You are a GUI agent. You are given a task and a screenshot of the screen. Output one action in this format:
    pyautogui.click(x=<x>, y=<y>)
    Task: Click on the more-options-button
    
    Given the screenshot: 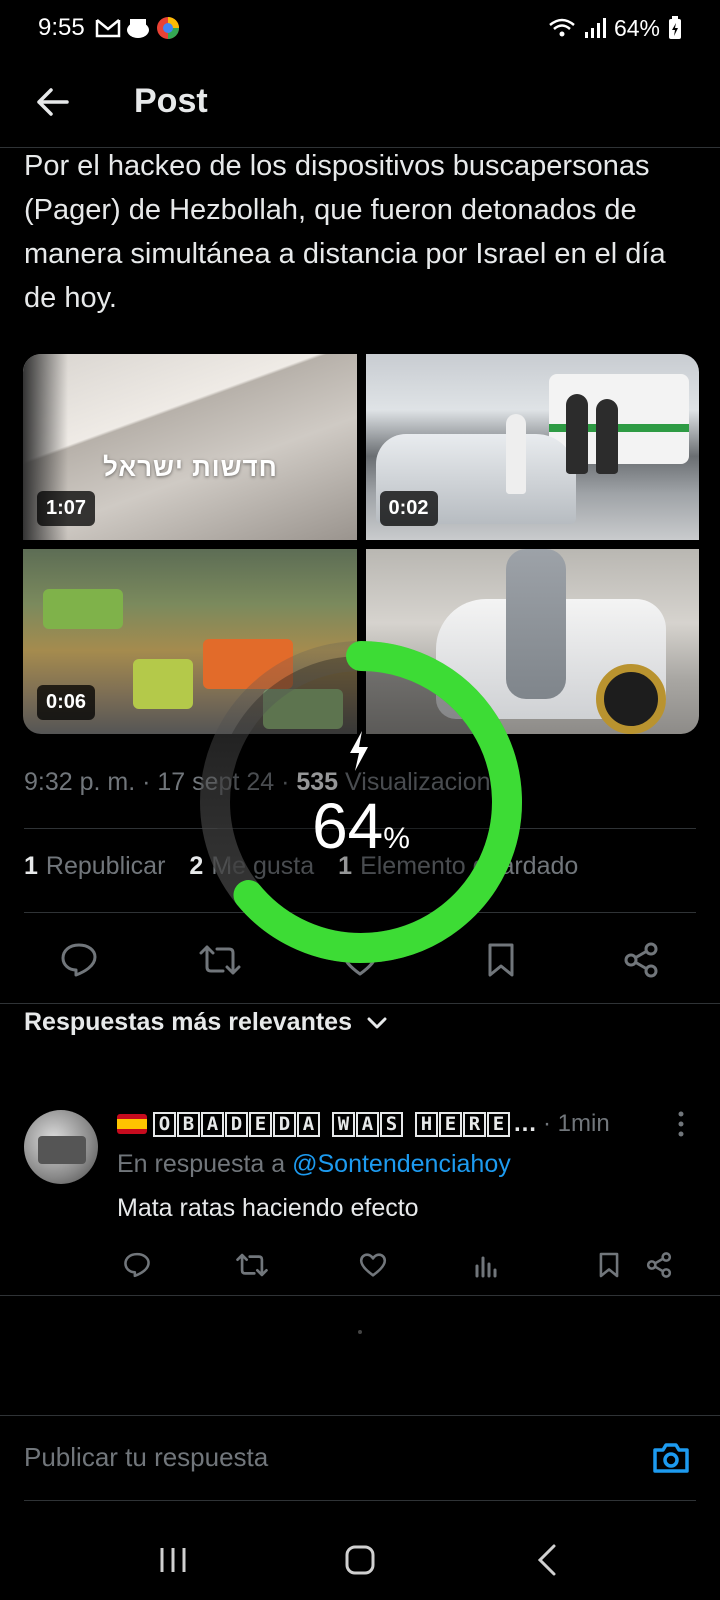 What is the action you would take?
    pyautogui.click(x=681, y=1124)
    